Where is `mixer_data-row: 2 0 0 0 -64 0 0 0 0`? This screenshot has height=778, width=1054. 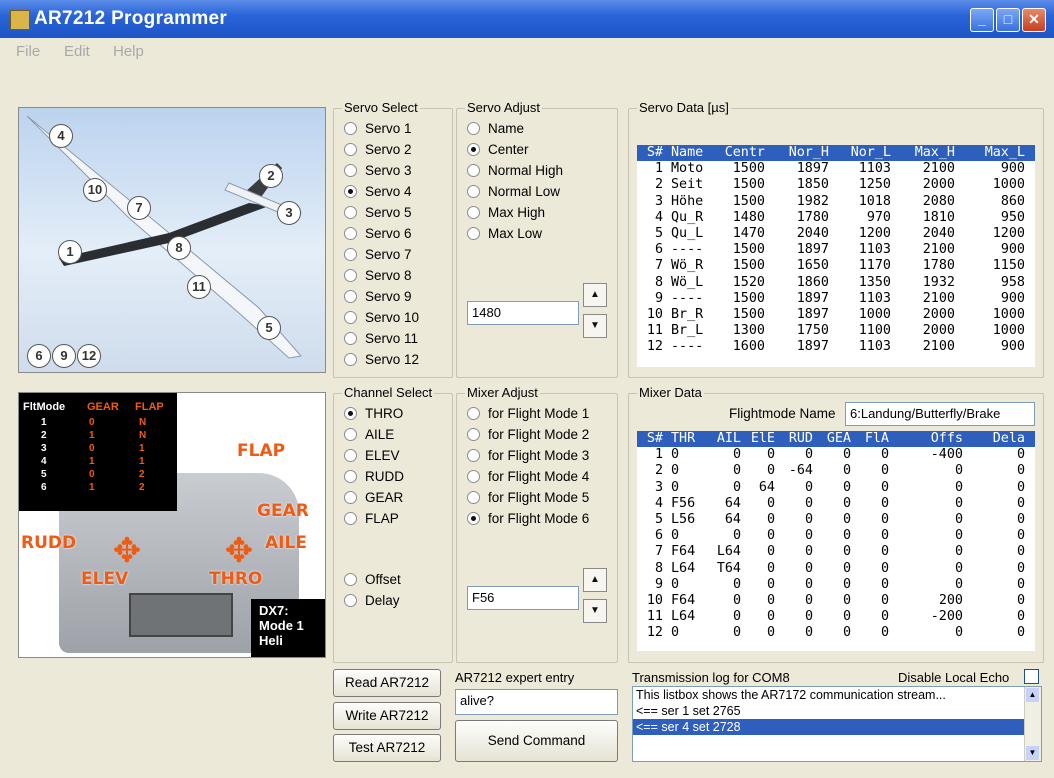 mixer_data-row: 2 0 0 0 -64 0 0 0 0 is located at coordinates (836, 471).